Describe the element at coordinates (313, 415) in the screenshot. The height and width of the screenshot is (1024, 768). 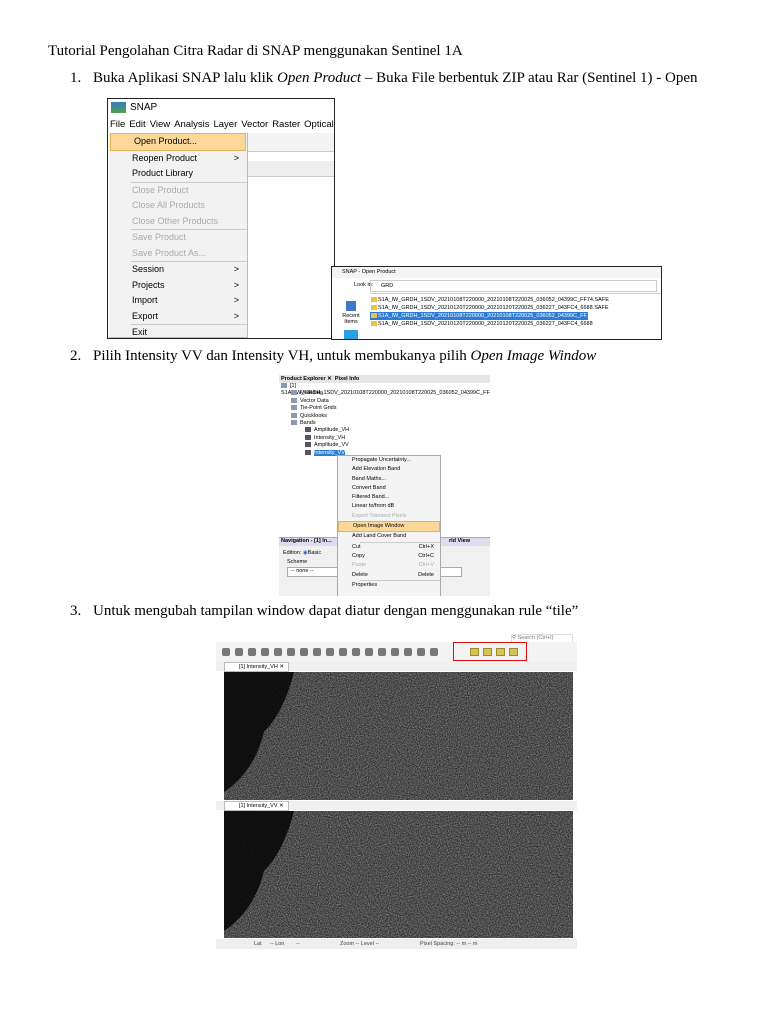
I see `folder-label: Quicklooks` at that location.